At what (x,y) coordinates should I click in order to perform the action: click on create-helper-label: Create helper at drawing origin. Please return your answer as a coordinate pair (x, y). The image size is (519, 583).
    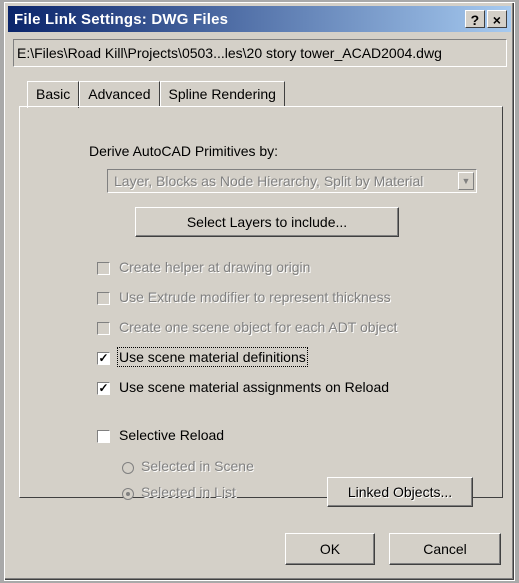
    Looking at the image, I should click on (215, 267).